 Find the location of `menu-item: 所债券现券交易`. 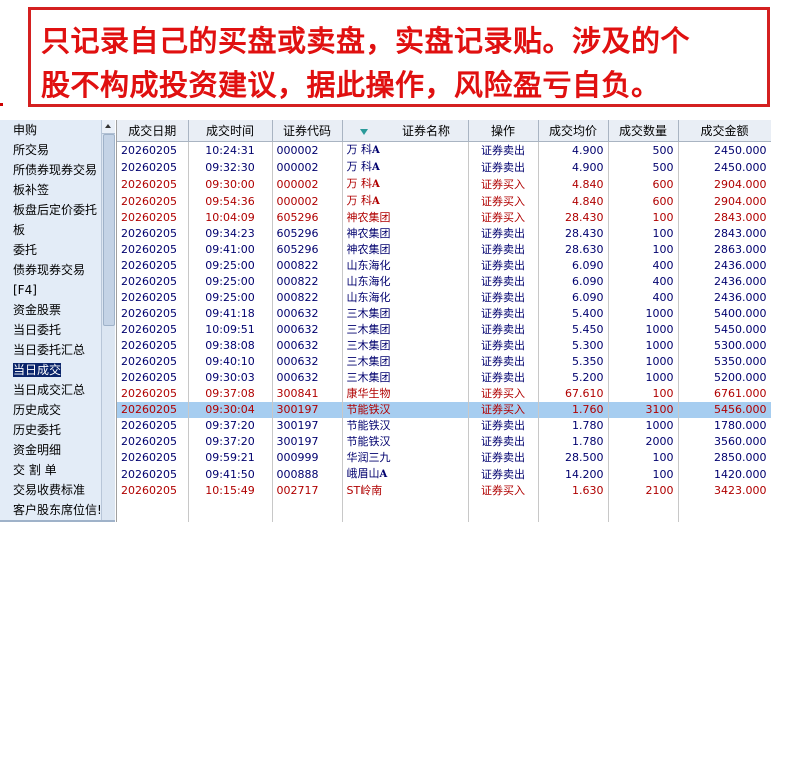

menu-item: 所债券现券交易 is located at coordinates (50, 170).